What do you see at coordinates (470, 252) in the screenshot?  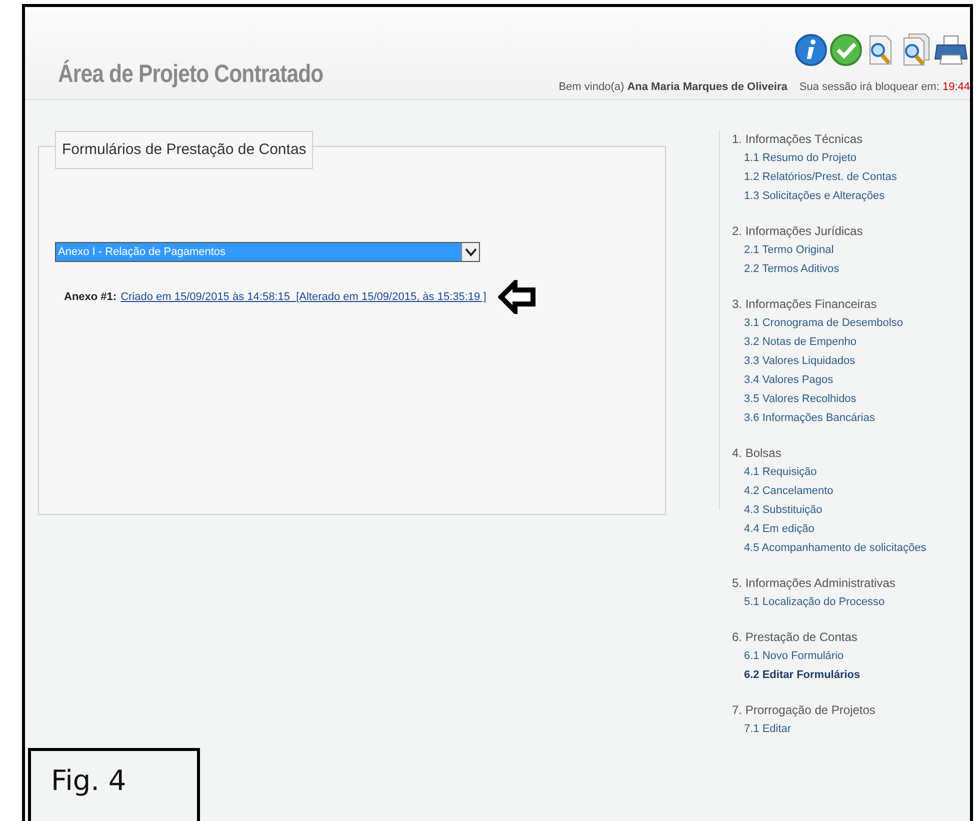 I see `dropdown-icon` at bounding box center [470, 252].